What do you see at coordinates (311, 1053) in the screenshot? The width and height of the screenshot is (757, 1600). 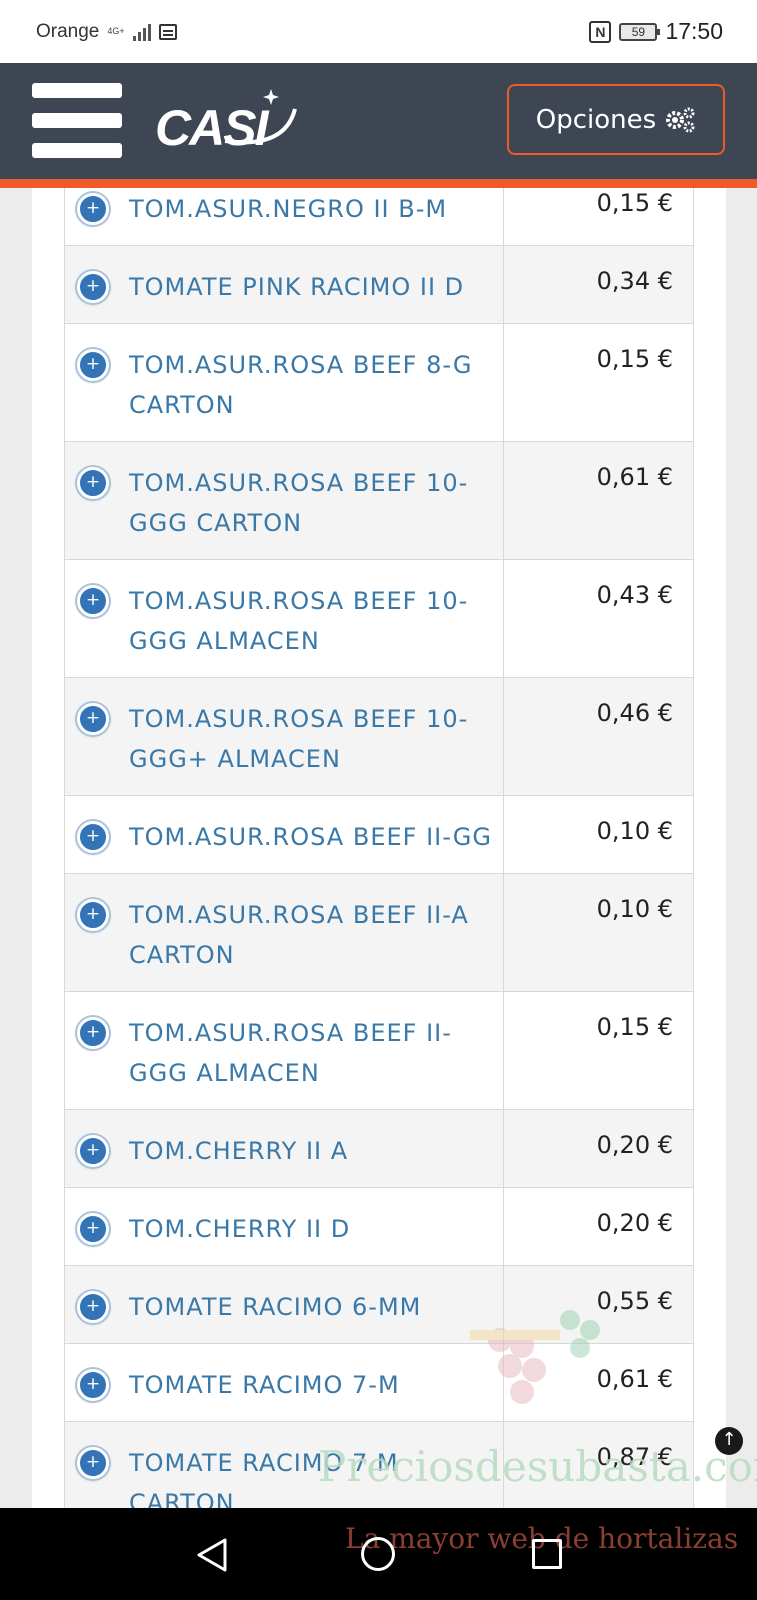 I see `product-name: TOM.ASUR.ROSA BEEF II-GGG ALMACEN` at bounding box center [311, 1053].